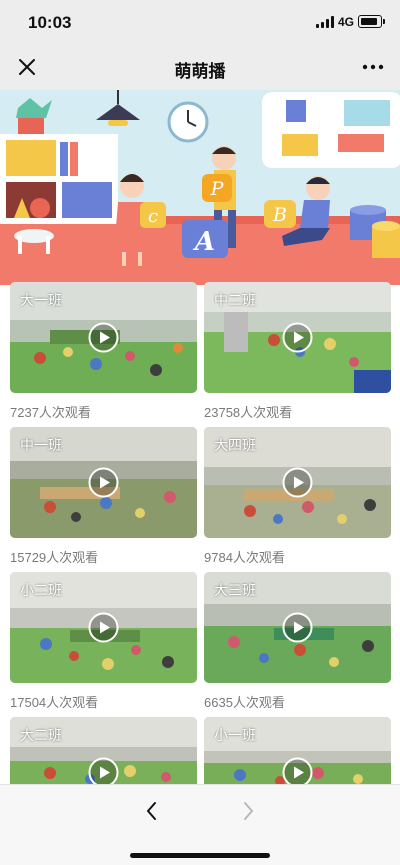  Describe the element at coordinates (152, 811) in the screenshot. I see `chevron-left-icon` at that location.